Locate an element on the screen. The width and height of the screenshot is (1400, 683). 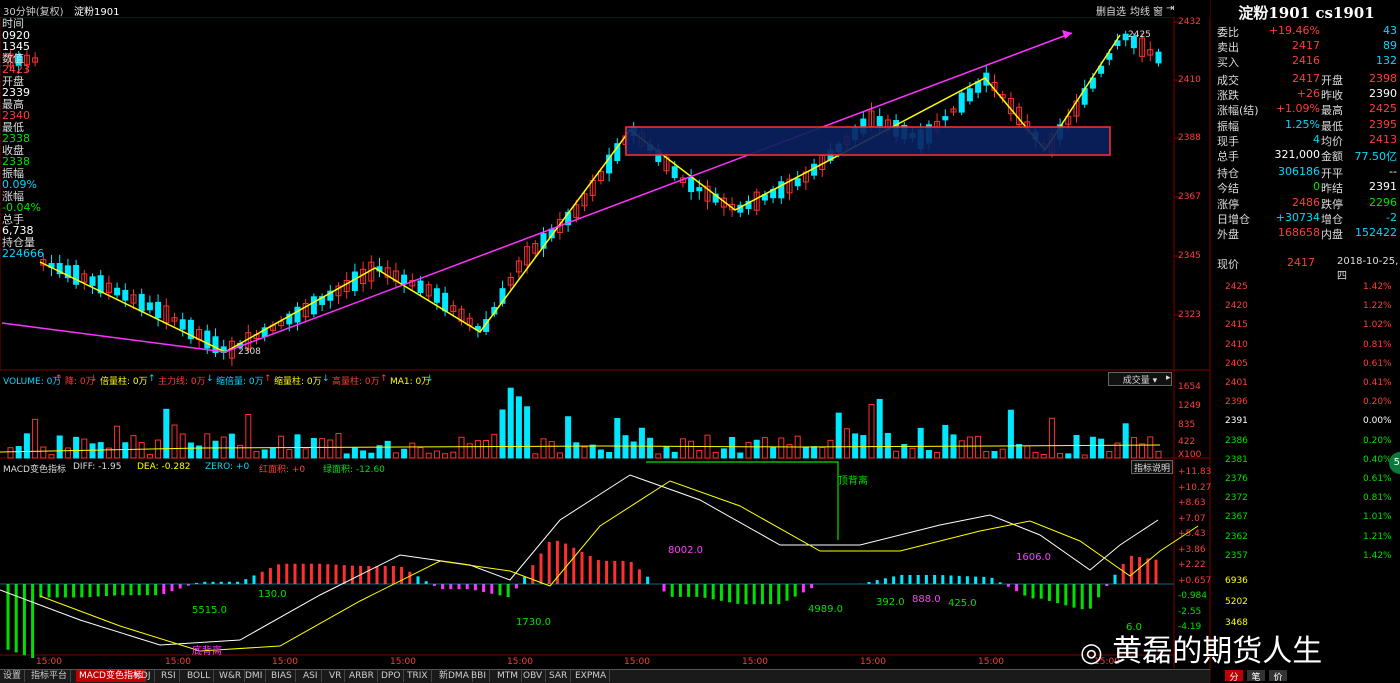
macd-annotation: 425.0 is located at coordinates (962, 603).